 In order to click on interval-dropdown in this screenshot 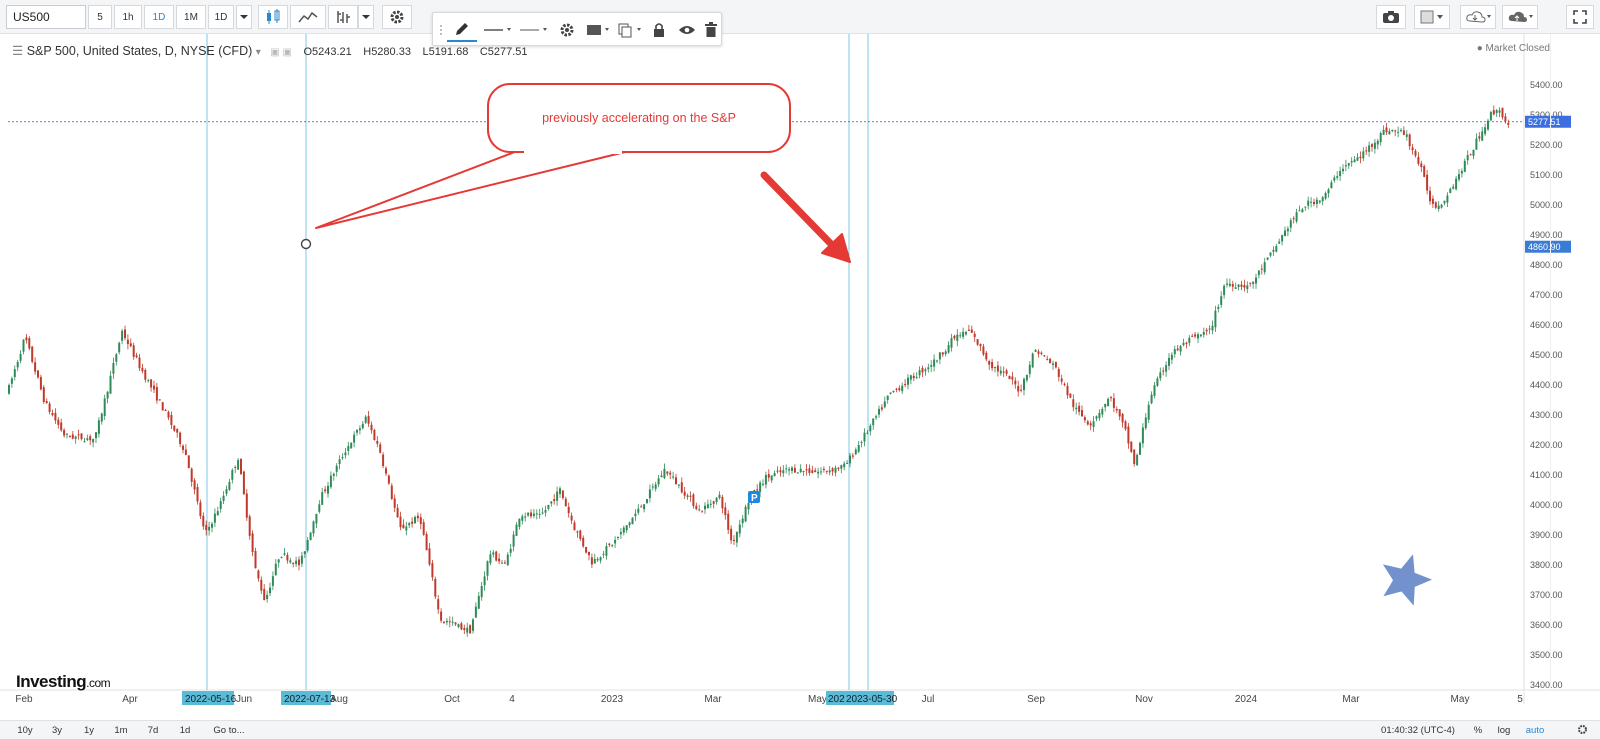, I will do `click(244, 17)`.